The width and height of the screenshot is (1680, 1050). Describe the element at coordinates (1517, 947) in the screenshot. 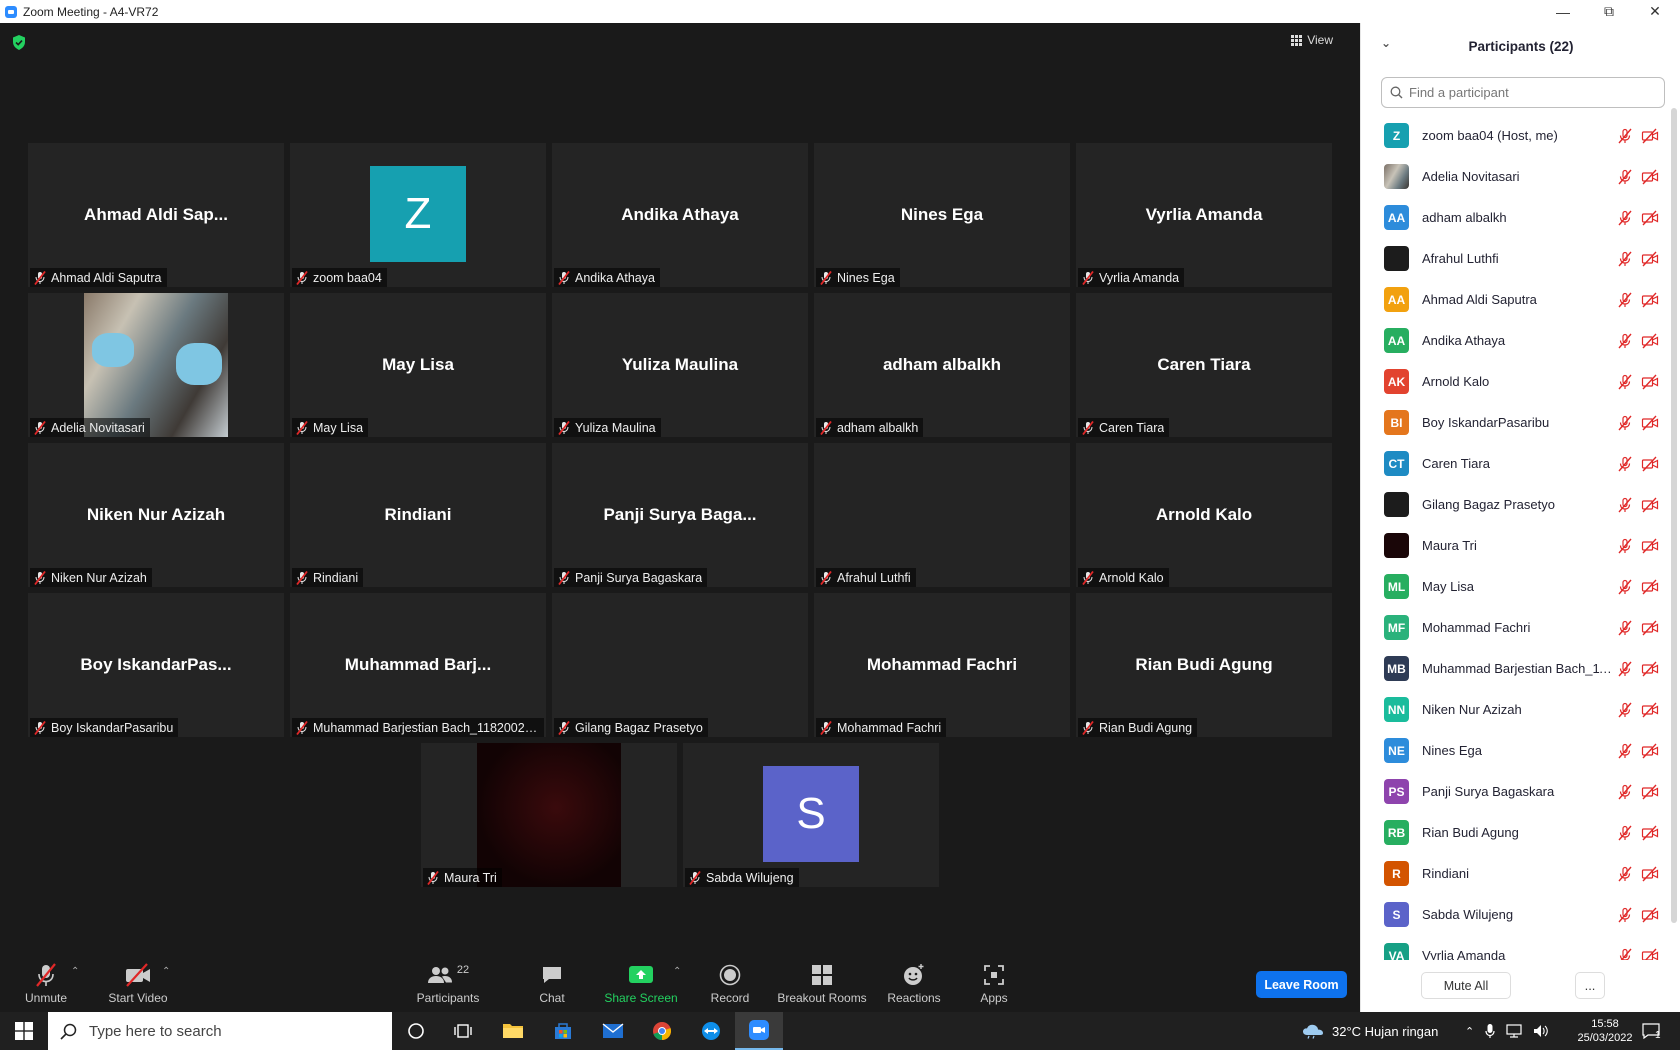

I see `participant-row: VA Vyrlia Amanda` at that location.